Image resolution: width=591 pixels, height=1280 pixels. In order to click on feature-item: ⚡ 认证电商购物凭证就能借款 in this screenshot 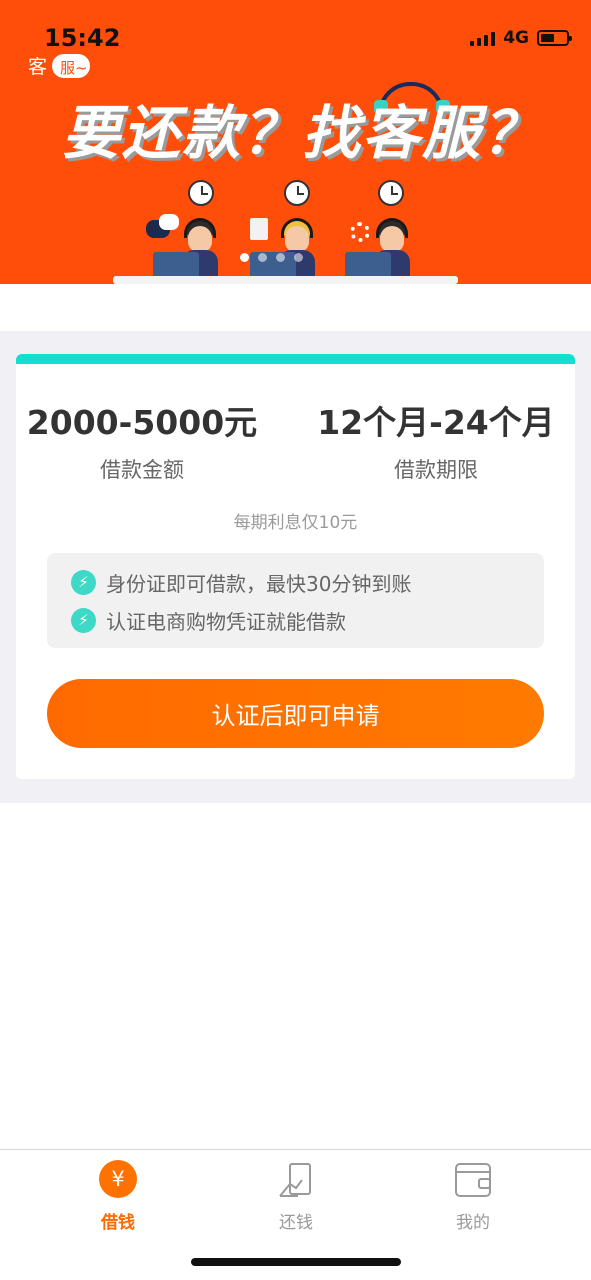, I will do `click(295, 620)`.